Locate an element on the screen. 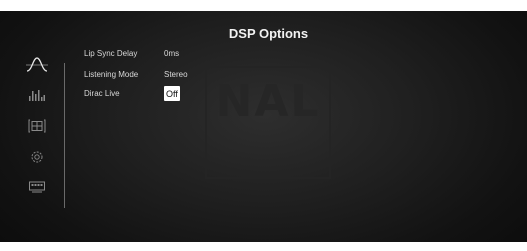  letterbox-top is located at coordinates (263, 5).